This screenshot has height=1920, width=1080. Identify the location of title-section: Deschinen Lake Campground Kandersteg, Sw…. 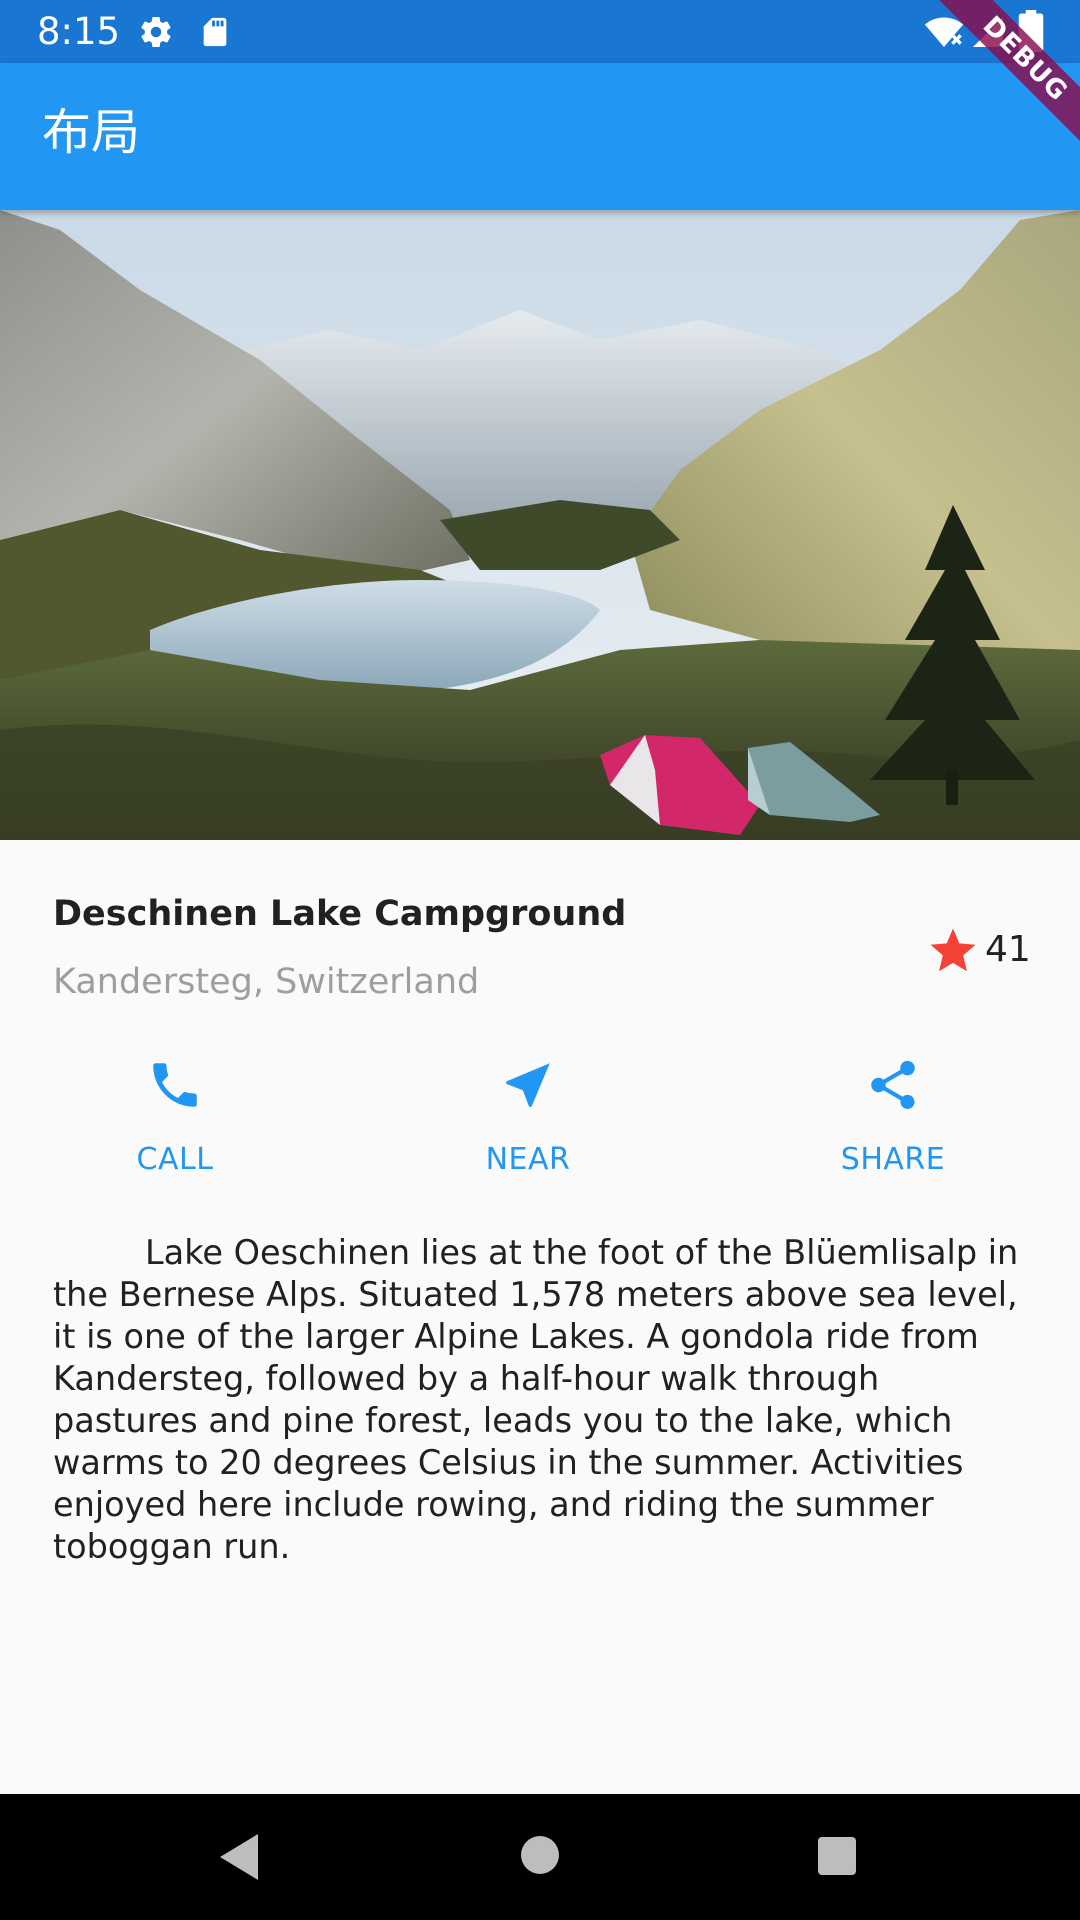
(540, 930).